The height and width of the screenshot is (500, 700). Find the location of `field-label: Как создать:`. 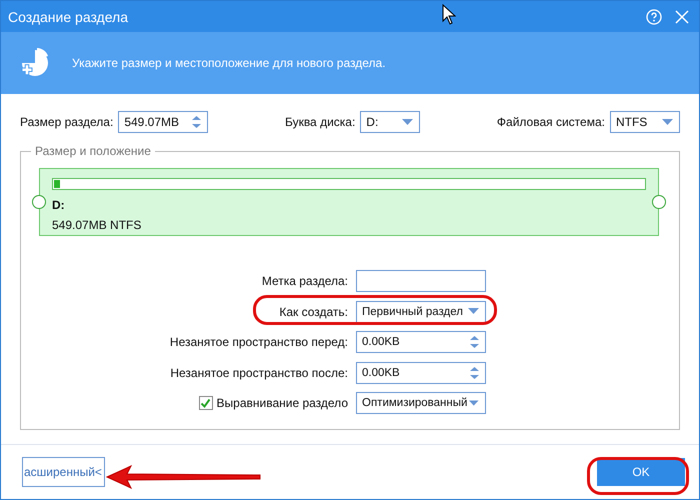

field-label: Как создать: is located at coordinates (313, 311).